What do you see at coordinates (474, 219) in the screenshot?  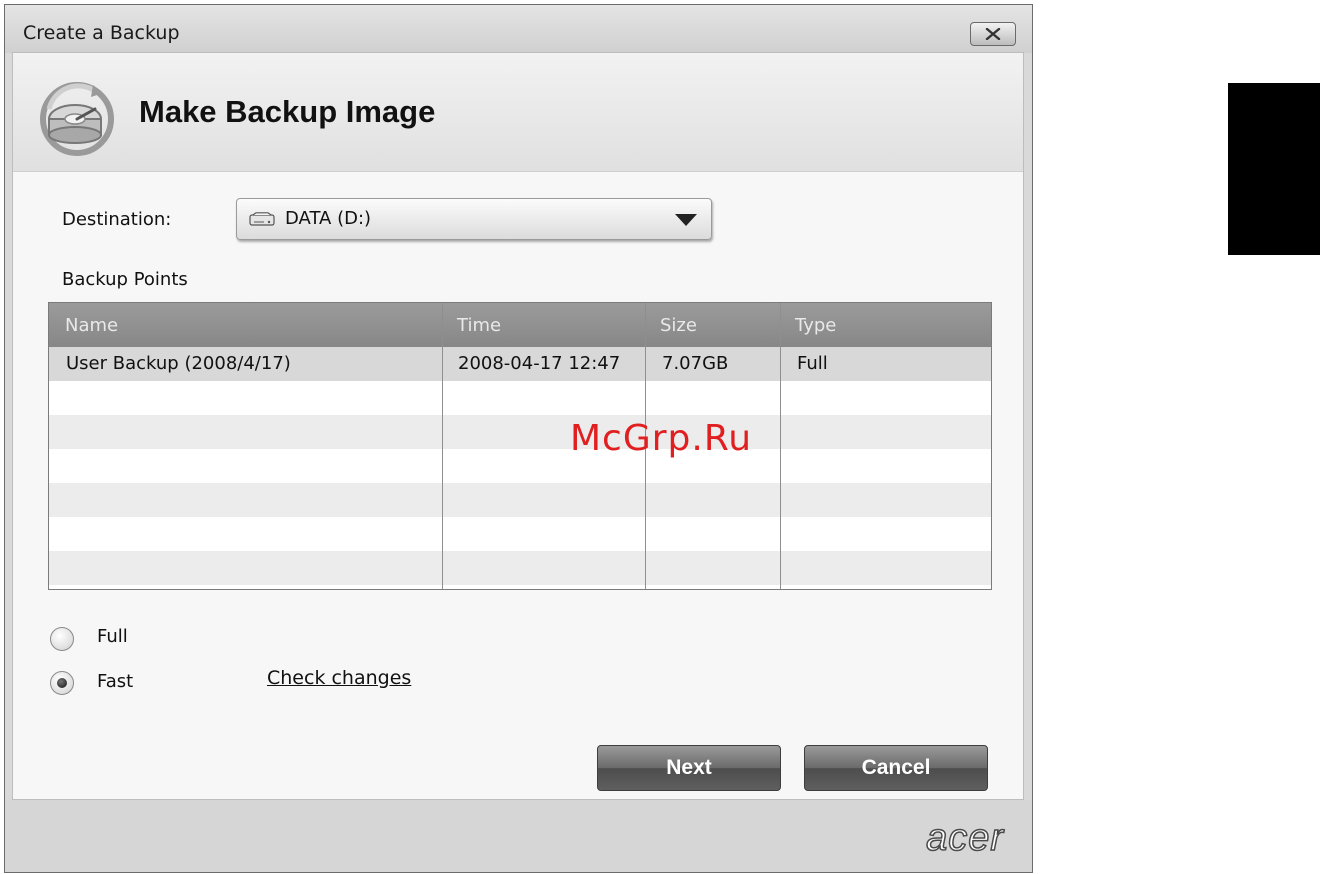 I see `destination-dropdown: DATA (D:)` at bounding box center [474, 219].